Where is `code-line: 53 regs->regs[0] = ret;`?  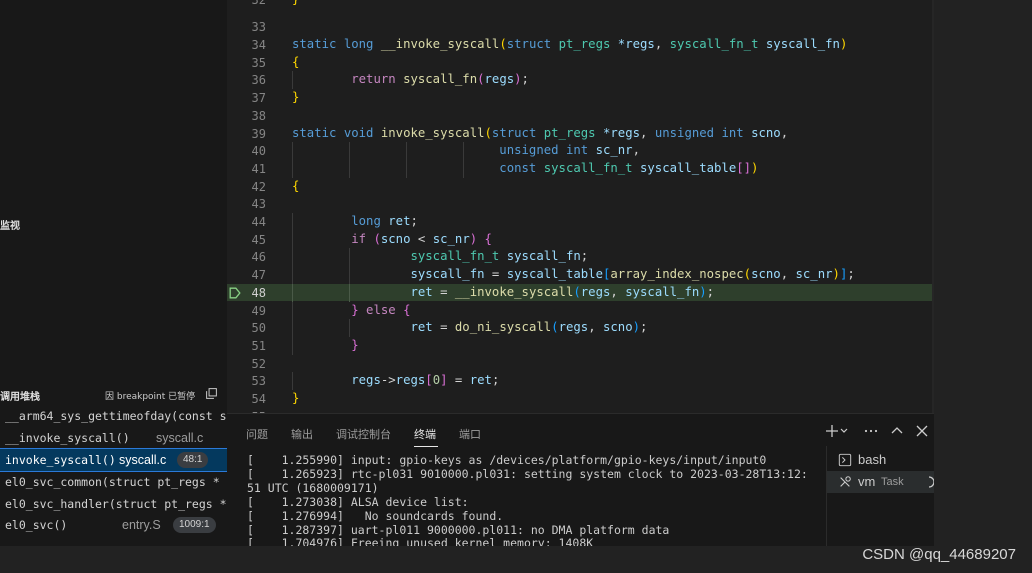 code-line: 53 regs->regs[0] = ret; is located at coordinates (580, 381).